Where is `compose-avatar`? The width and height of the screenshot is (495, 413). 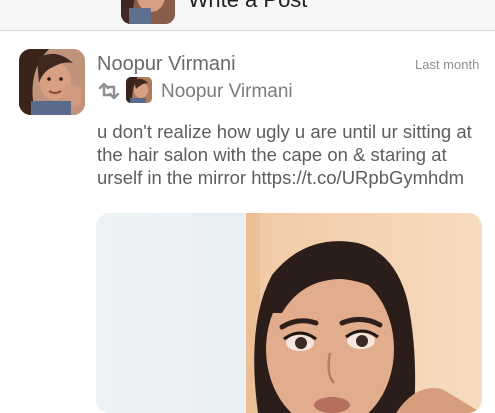 compose-avatar is located at coordinates (148, 12).